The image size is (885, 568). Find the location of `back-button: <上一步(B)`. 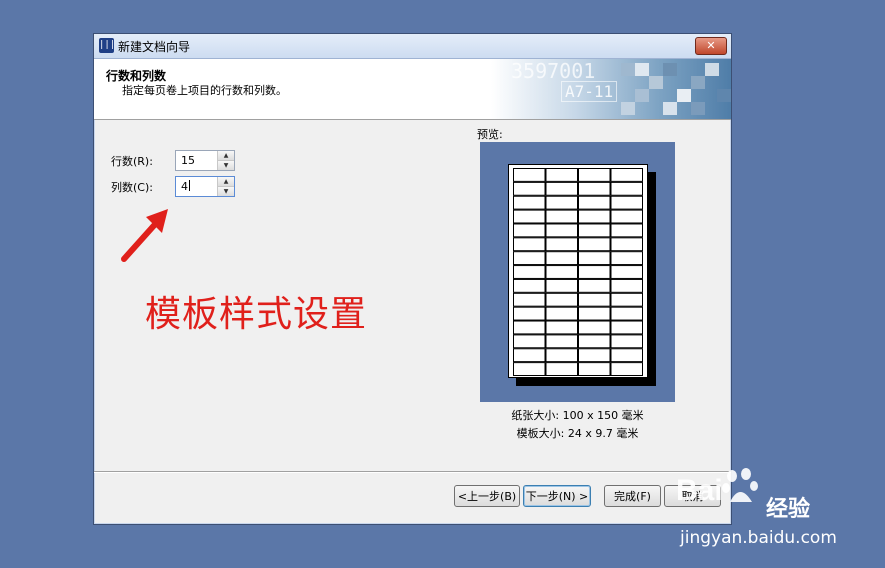

back-button: <上一步(B) is located at coordinates (487, 496).